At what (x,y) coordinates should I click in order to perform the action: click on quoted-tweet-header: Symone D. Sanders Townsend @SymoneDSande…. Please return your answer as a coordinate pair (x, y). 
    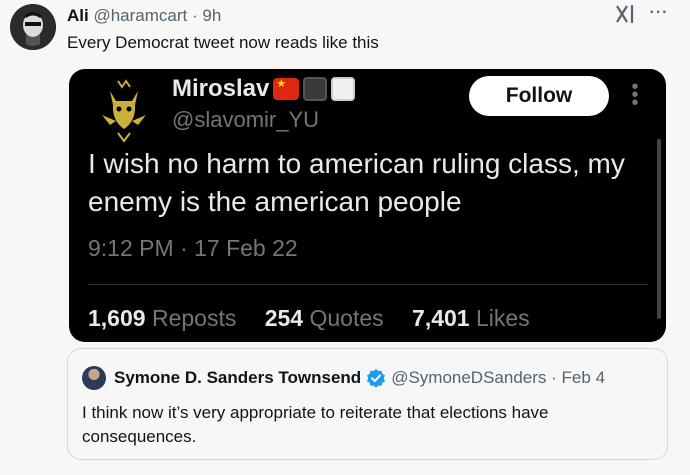
    Looking at the image, I should click on (359, 378).